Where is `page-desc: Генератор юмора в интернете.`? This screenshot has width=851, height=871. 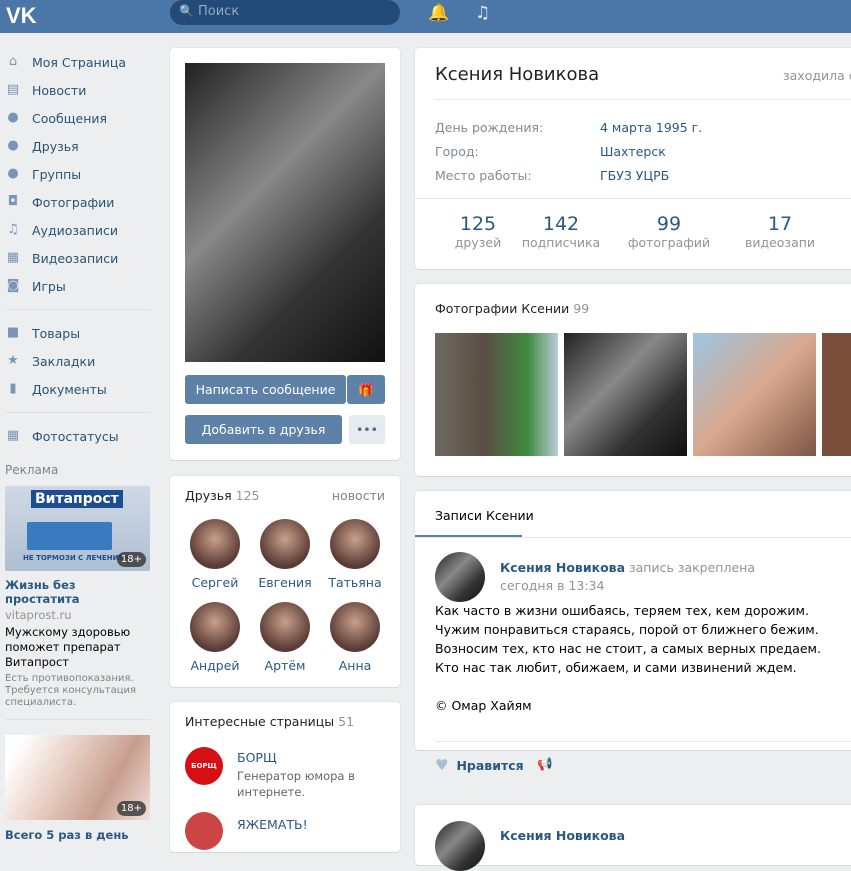 page-desc: Генератор юмора в интернете. is located at coordinates (296, 784).